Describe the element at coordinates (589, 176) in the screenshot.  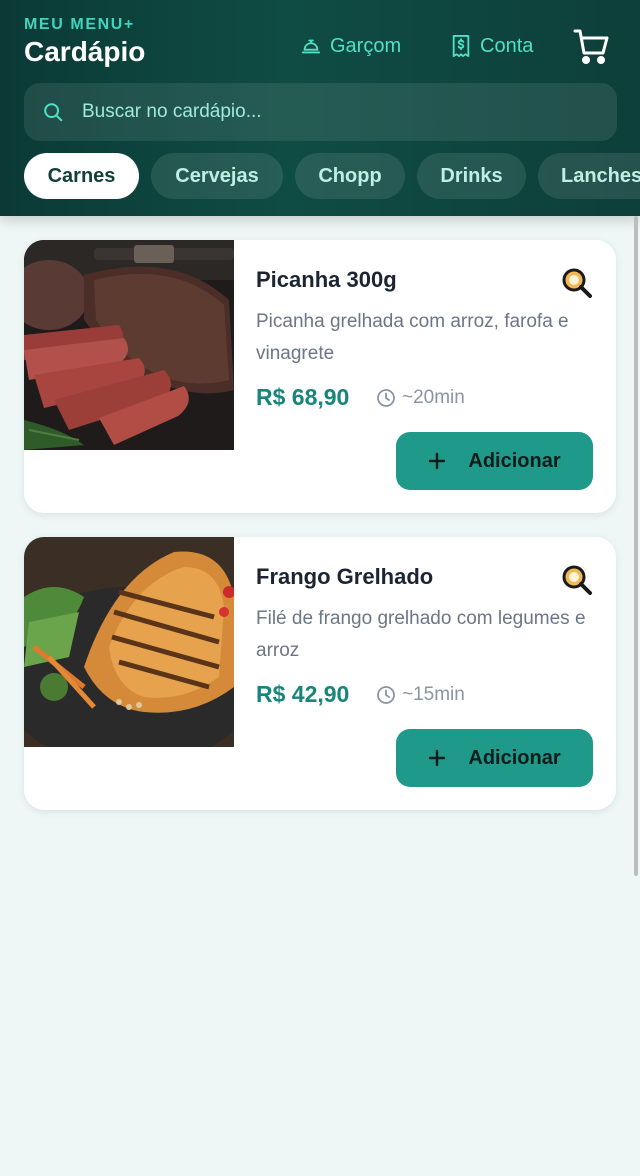
I see `tab-lanches: Lanches` at that location.